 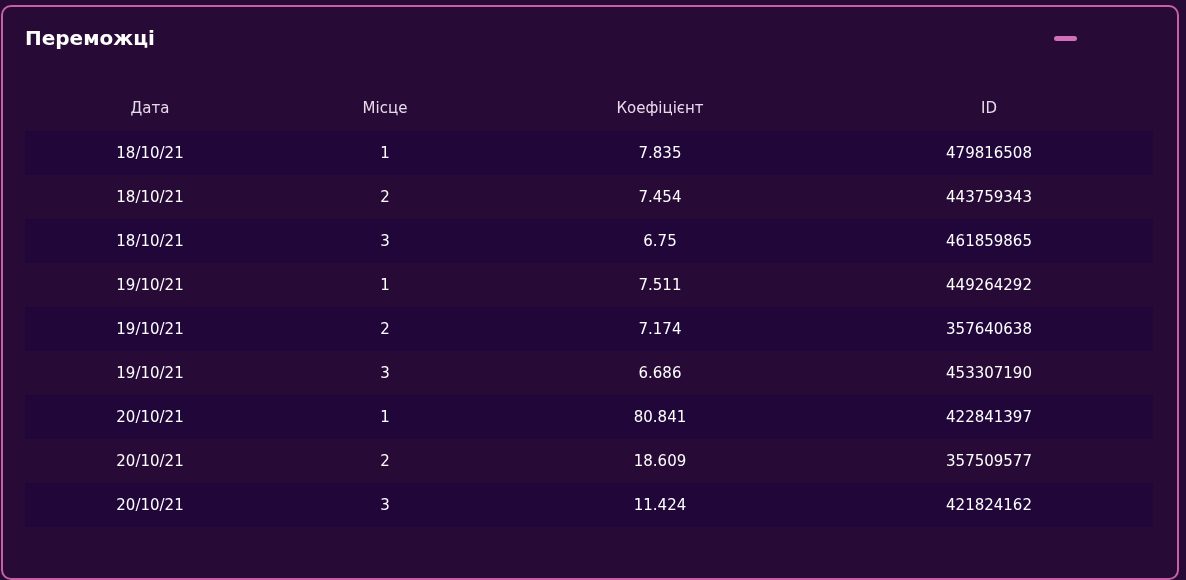 I want to click on column-header: Місце, so click(x=385, y=108).